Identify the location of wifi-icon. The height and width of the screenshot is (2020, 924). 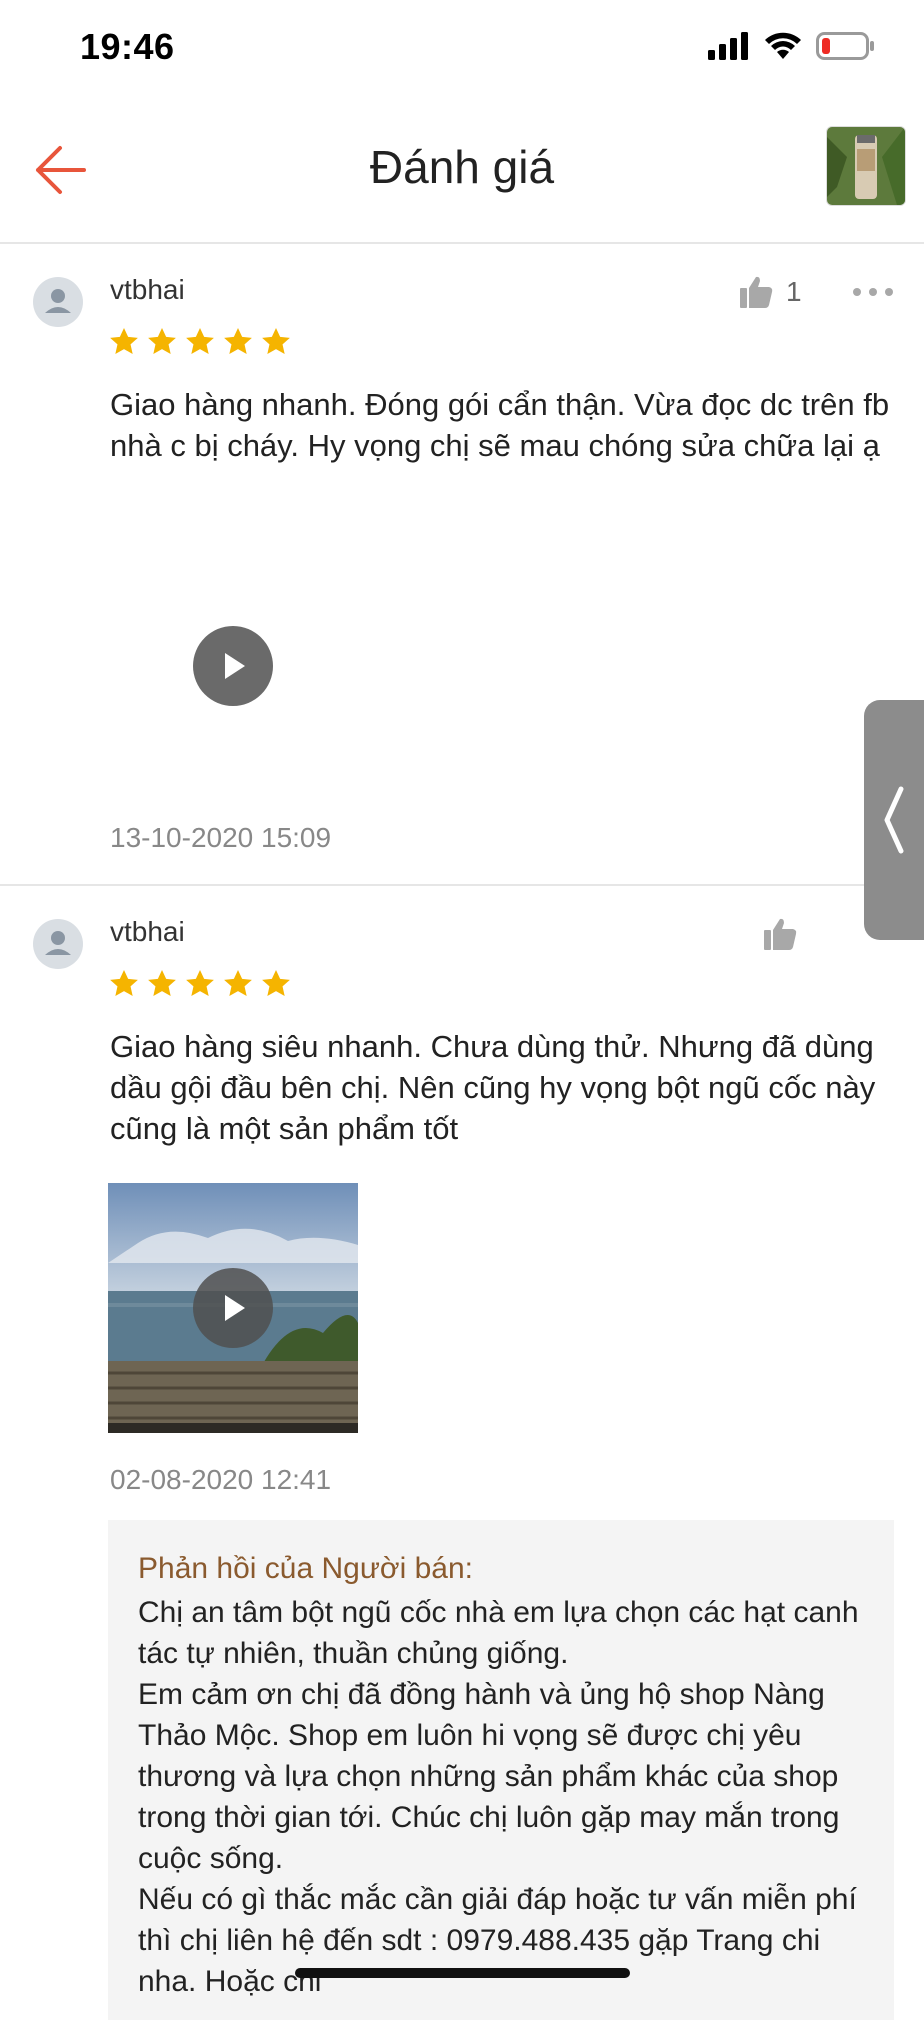
(783, 45).